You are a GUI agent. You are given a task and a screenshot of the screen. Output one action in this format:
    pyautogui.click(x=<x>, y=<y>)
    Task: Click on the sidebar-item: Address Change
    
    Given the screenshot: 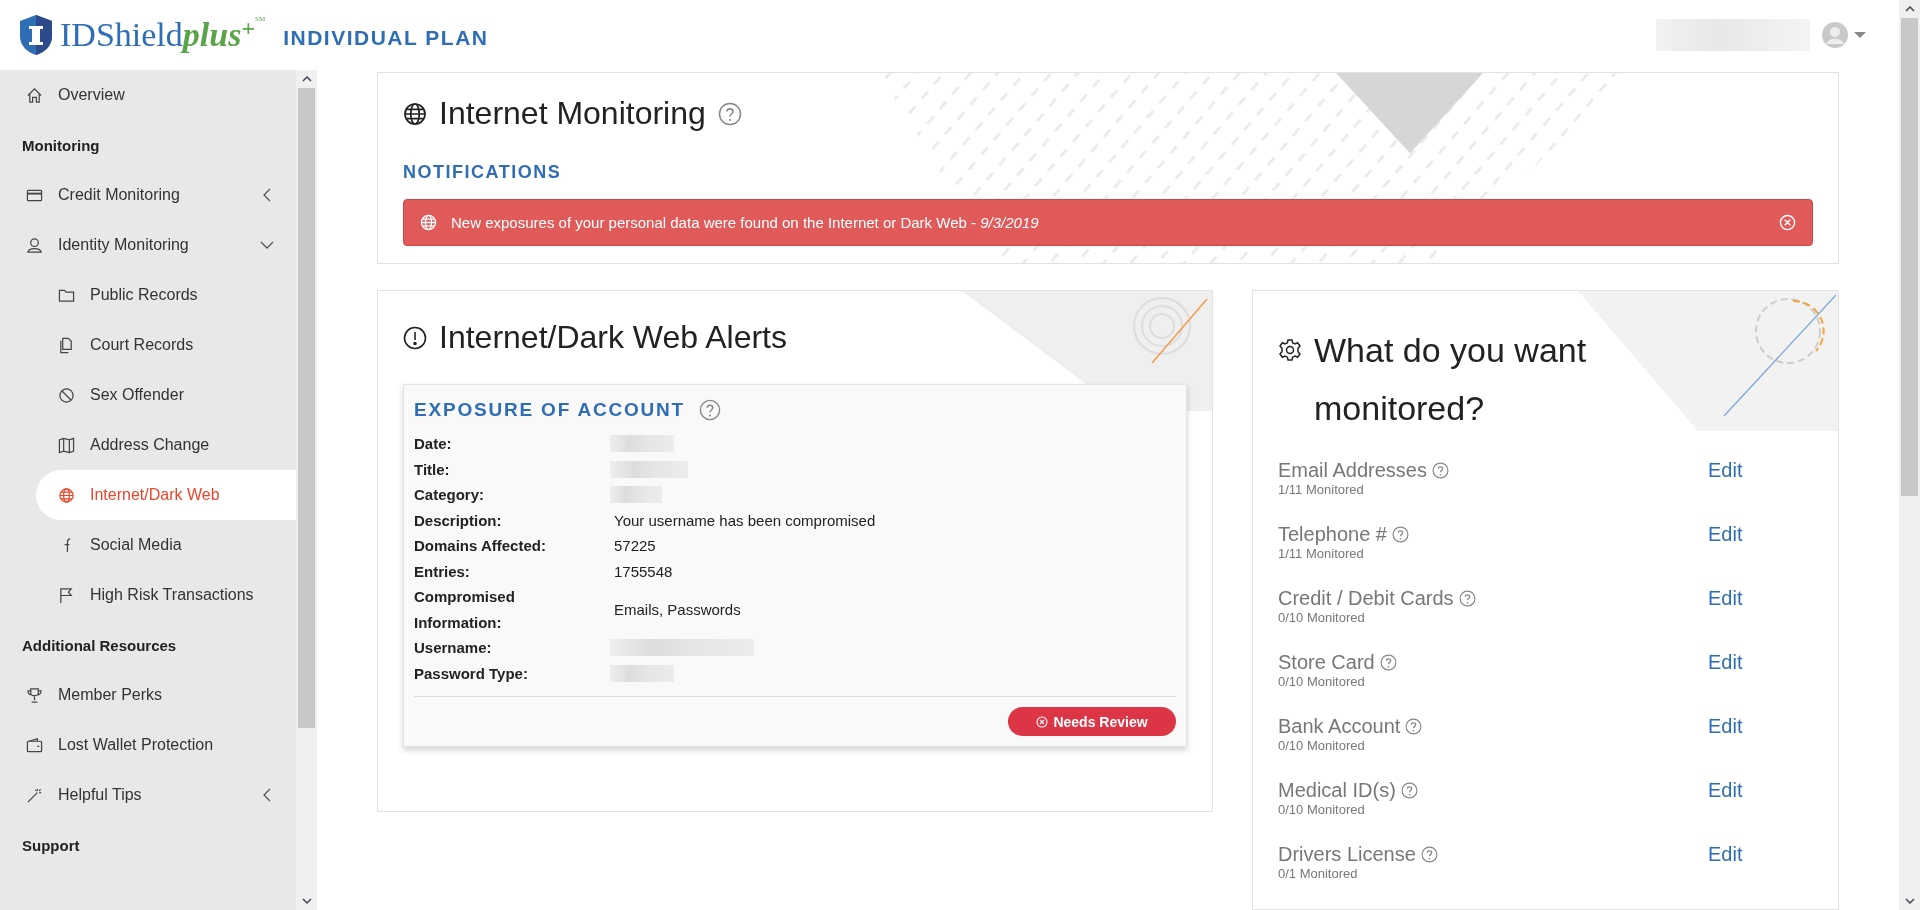 What is the action you would take?
    pyautogui.click(x=148, y=445)
    